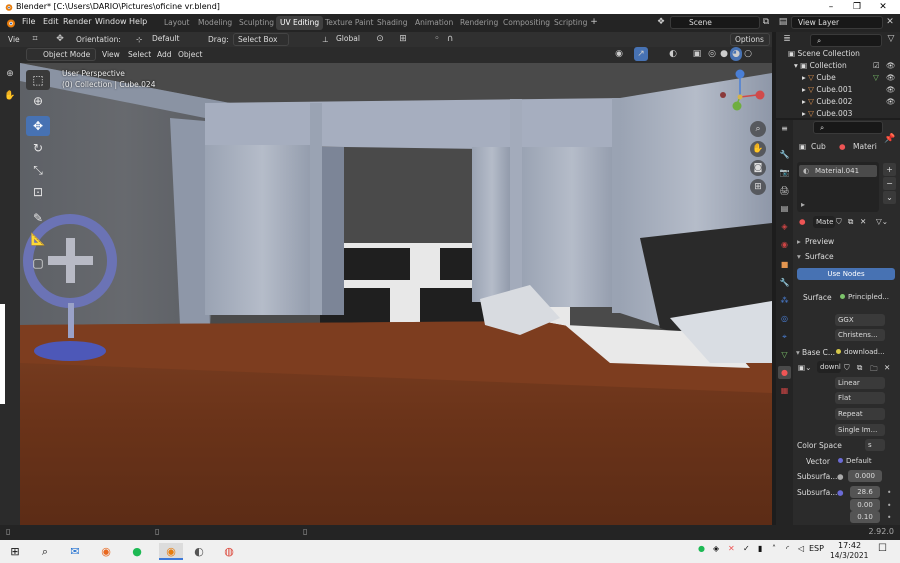  I want to click on zoom-view-icon: ⌕, so click(758, 129).